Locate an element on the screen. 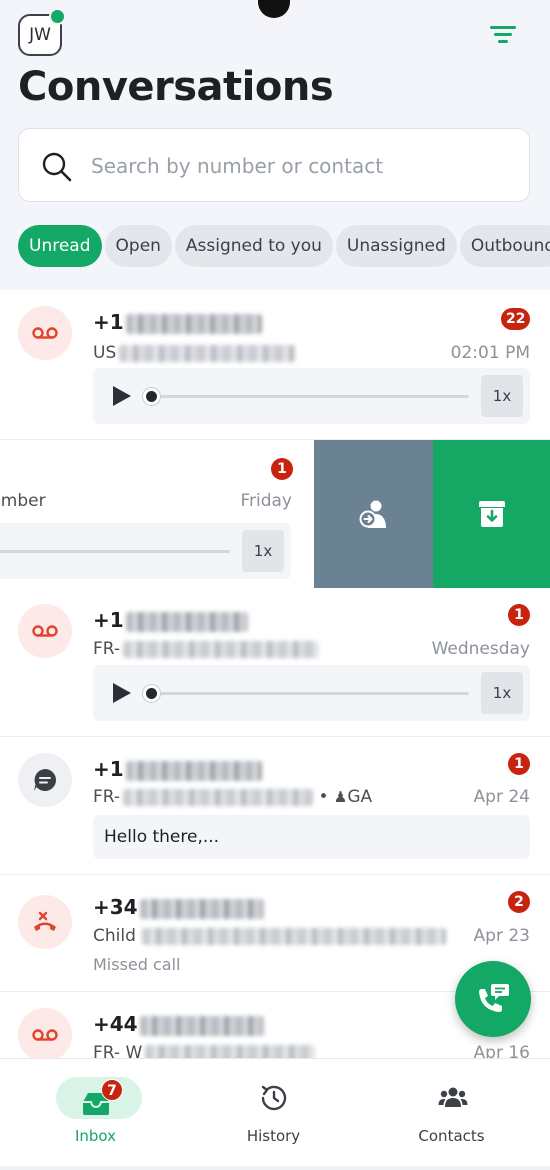  conversation-time: Apr 23 is located at coordinates (501, 936).